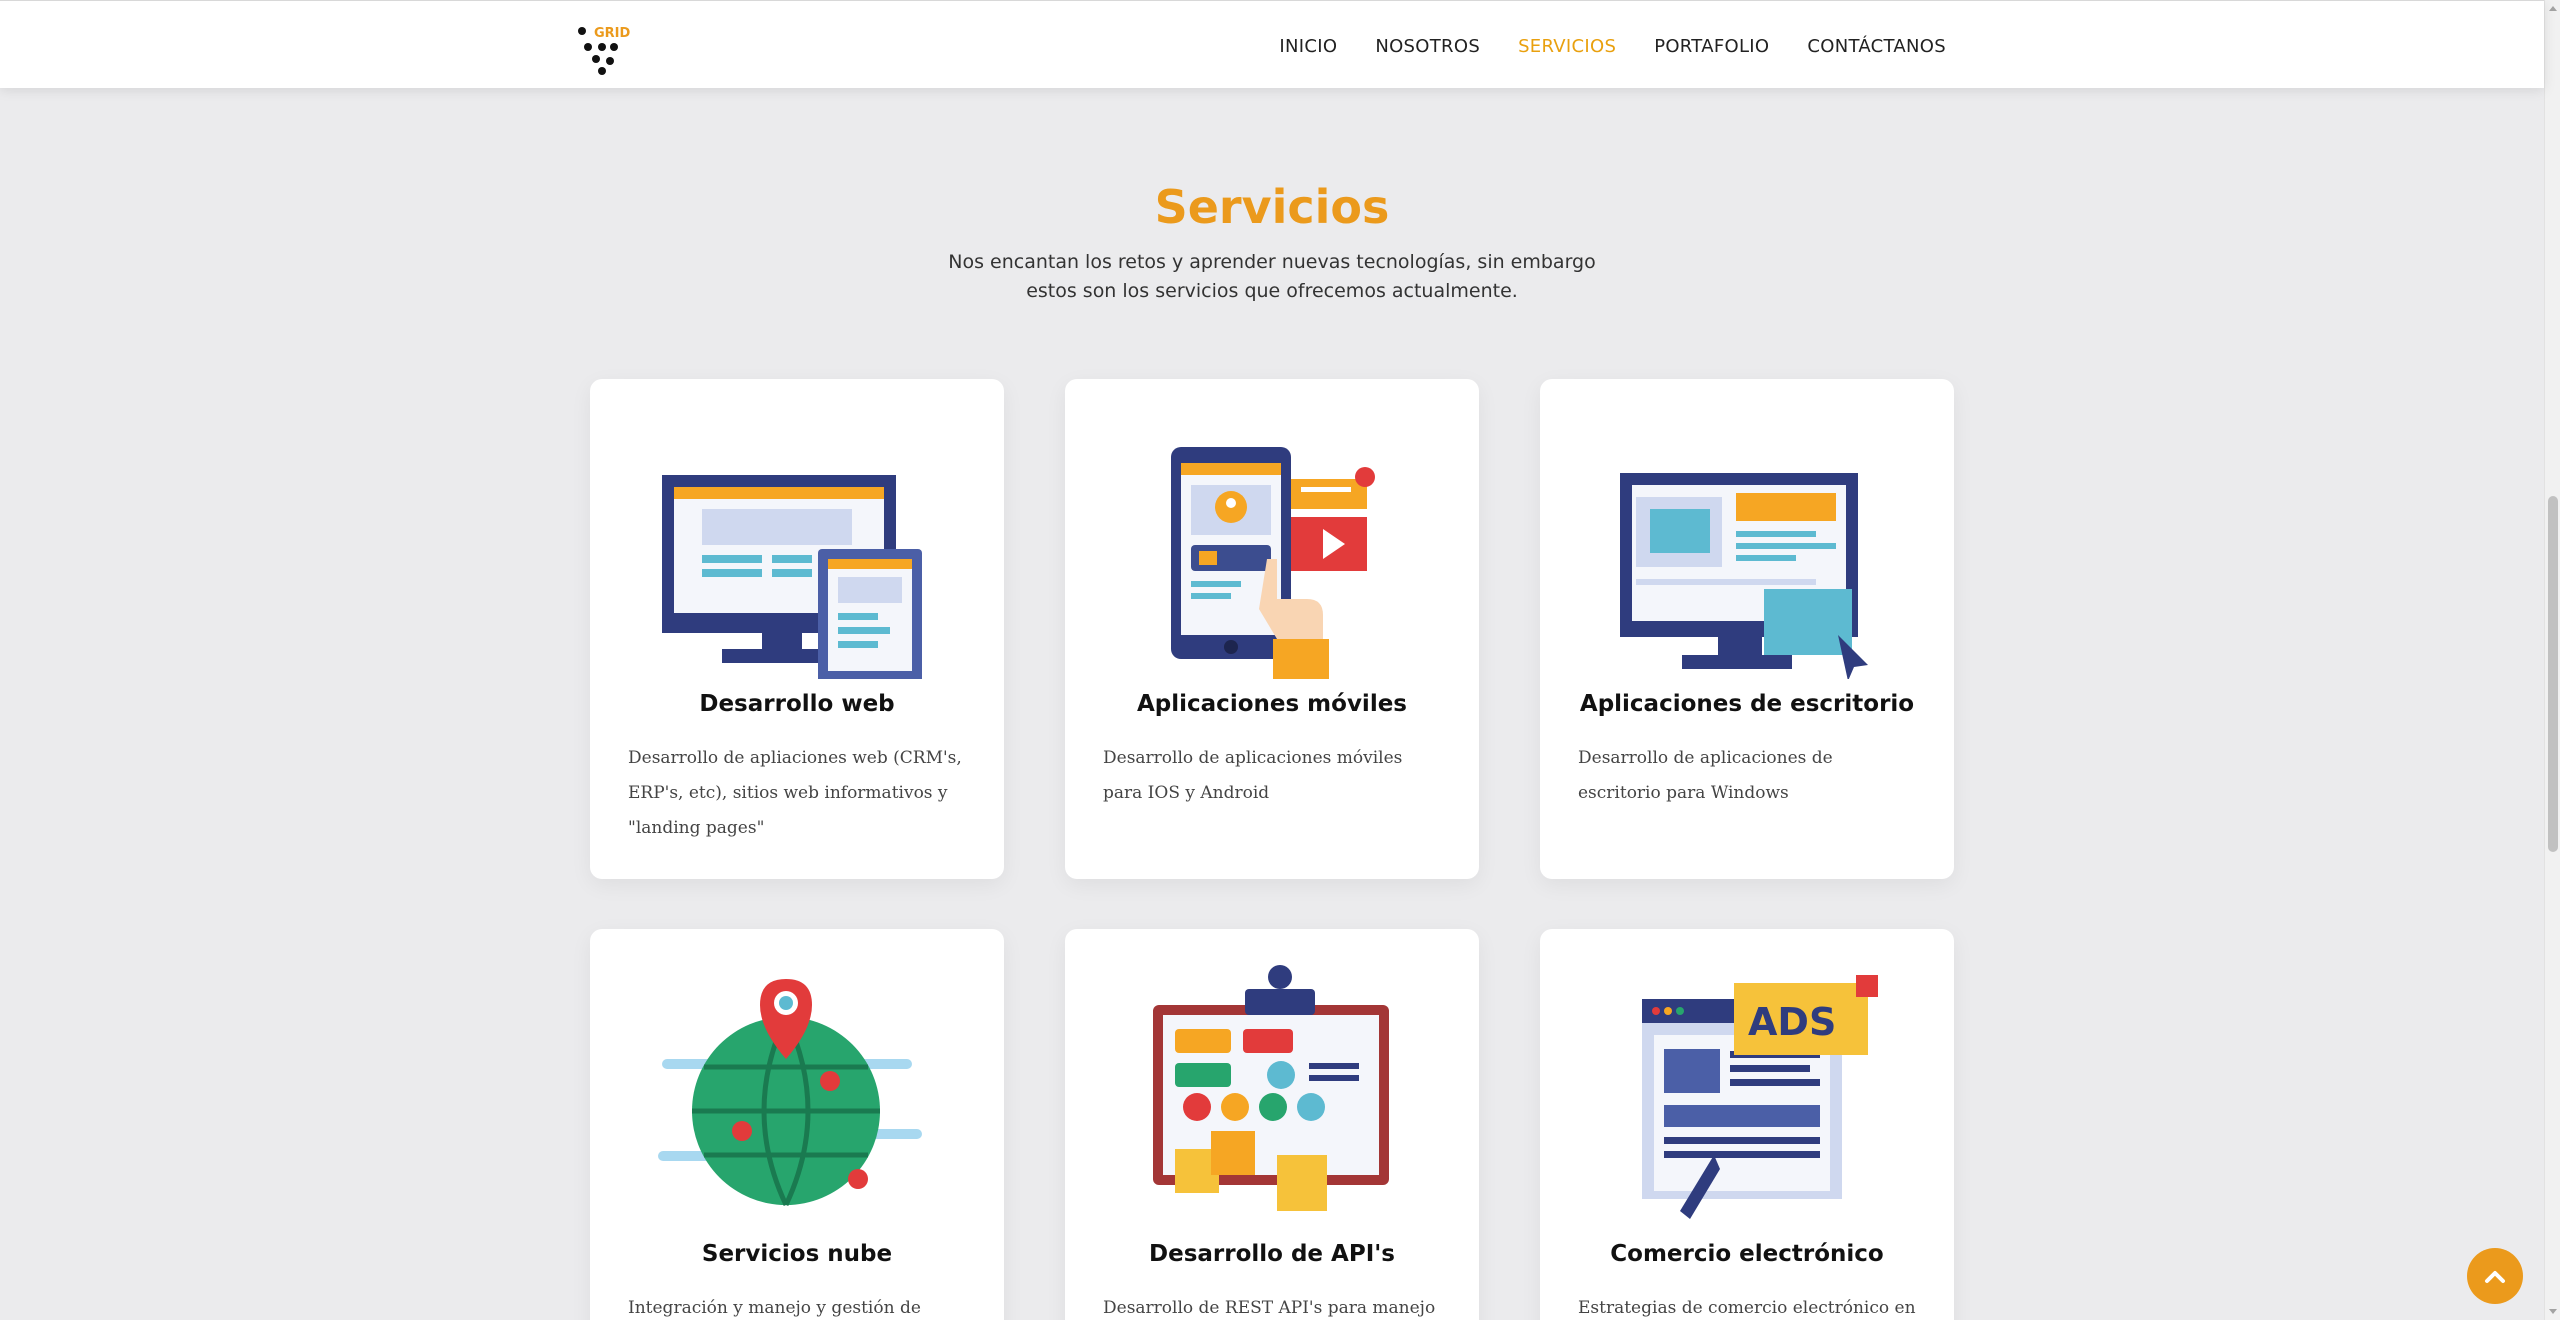  I want to click on page-scrollbar, so click(2552, 660).